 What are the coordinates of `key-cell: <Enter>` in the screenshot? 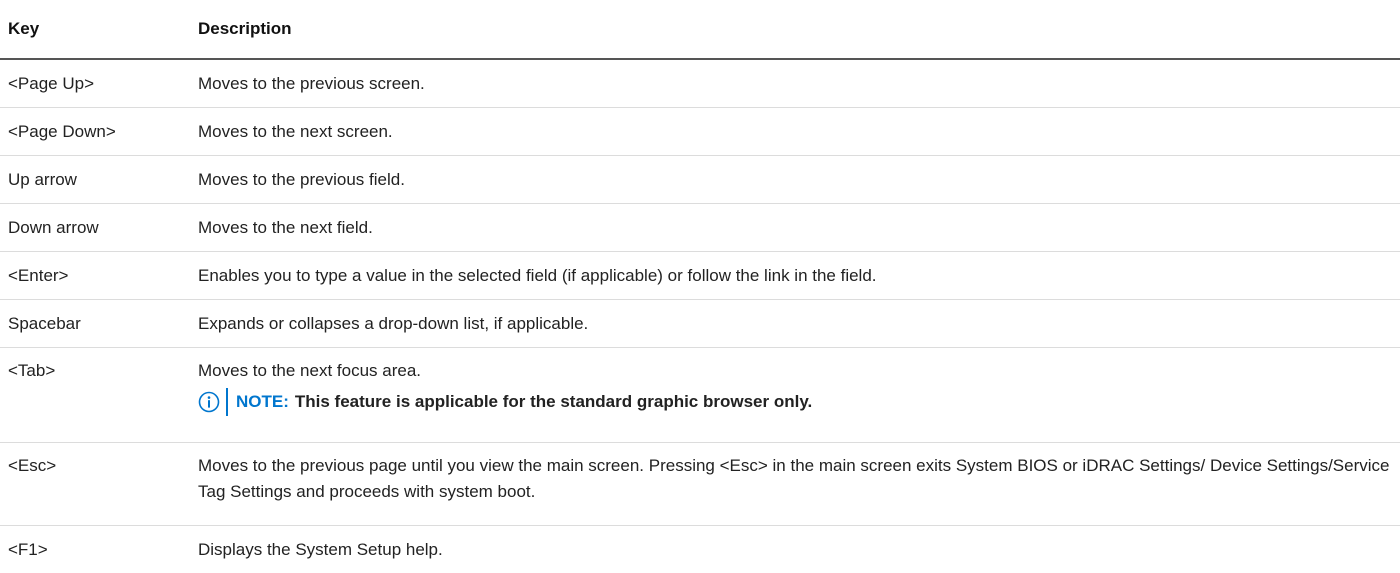 It's located at (95, 276).